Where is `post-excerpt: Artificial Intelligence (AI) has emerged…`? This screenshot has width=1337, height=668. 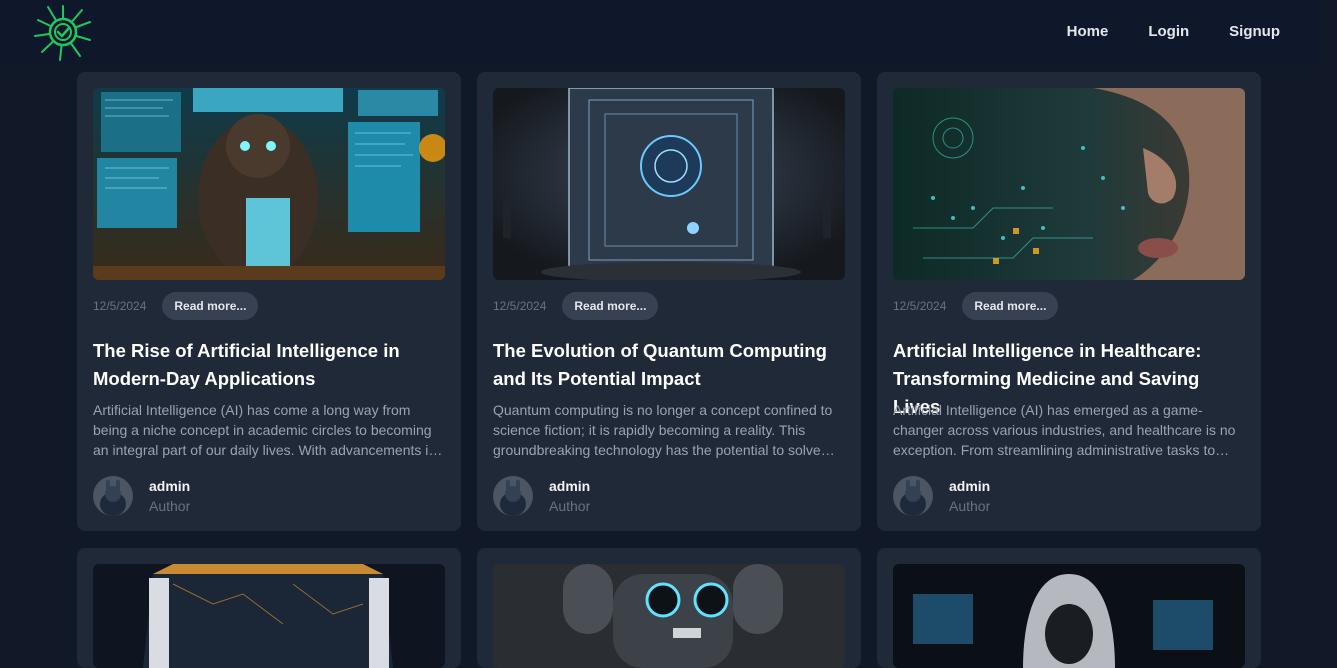 post-excerpt: Artificial Intelligence (AI) has emerged… is located at coordinates (1064, 430).